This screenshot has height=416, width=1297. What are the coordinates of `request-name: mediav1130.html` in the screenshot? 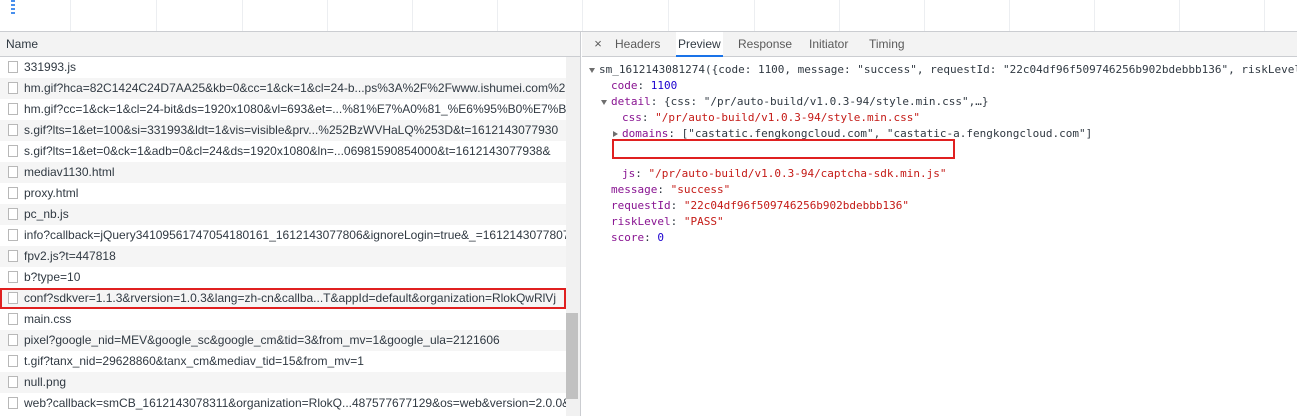 It's located at (69, 172).